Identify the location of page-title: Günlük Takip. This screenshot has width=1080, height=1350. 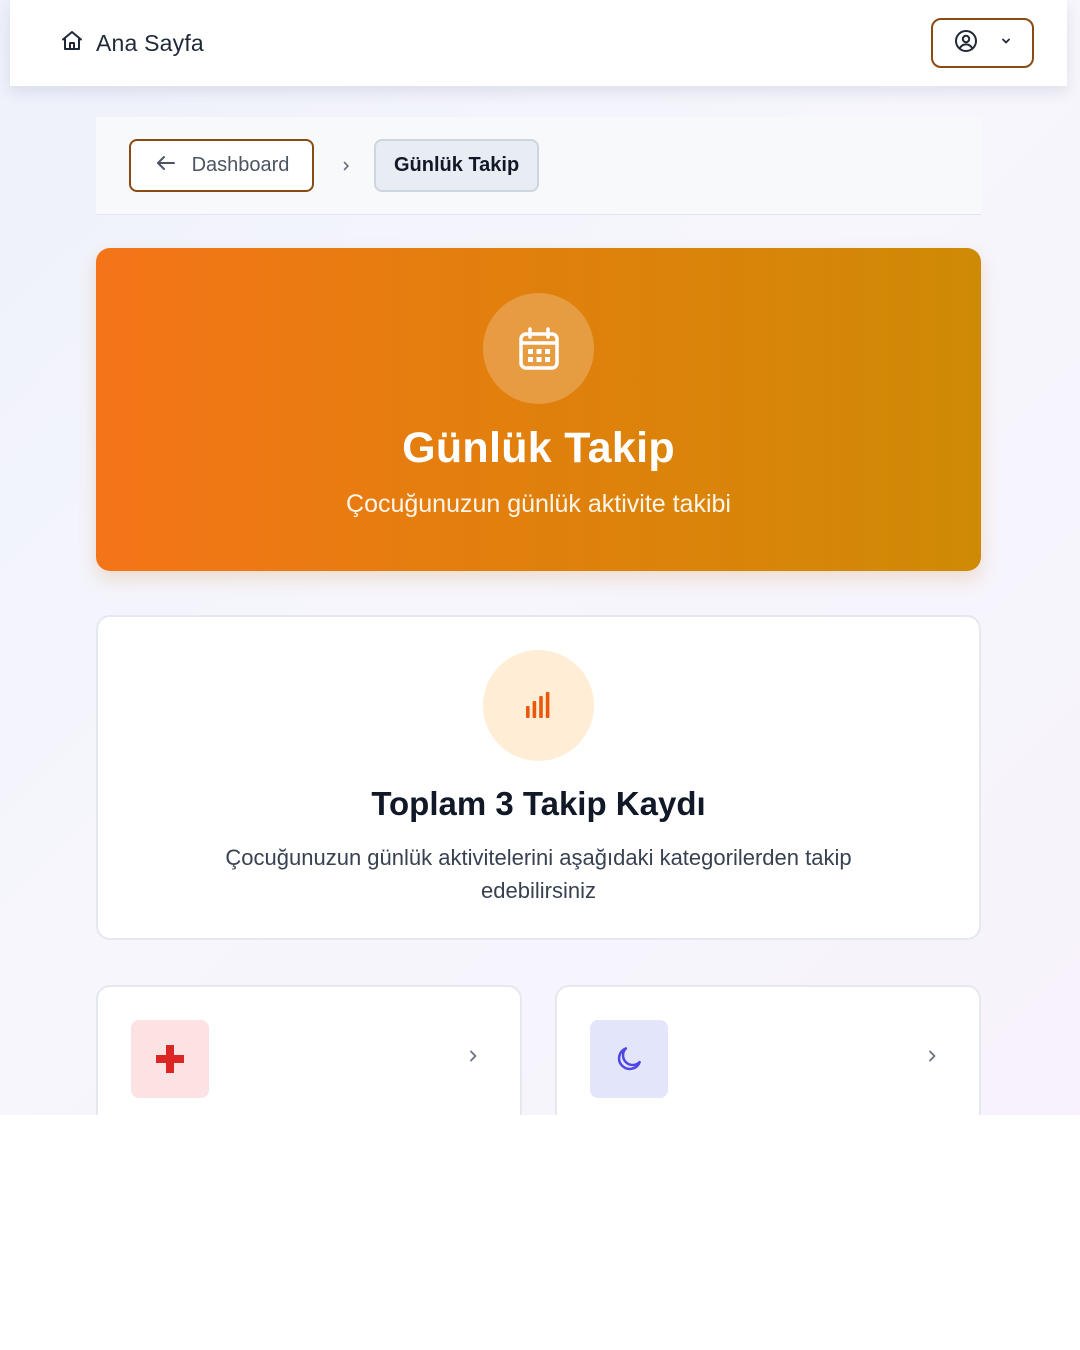
(538, 448).